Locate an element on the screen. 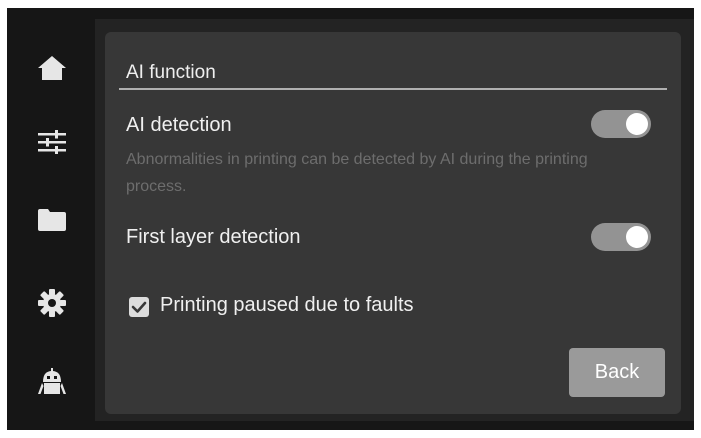  folder-icon is located at coordinates (52, 220).